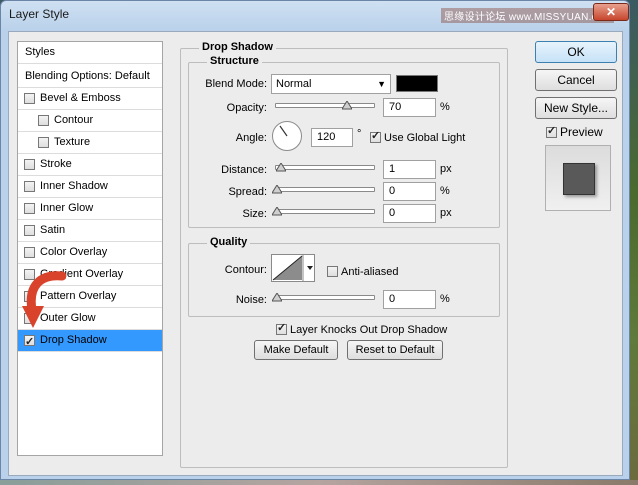 The height and width of the screenshot is (485, 638). What do you see at coordinates (29, 342) in the screenshot?
I see `drop-shadow-checkbox` at bounding box center [29, 342].